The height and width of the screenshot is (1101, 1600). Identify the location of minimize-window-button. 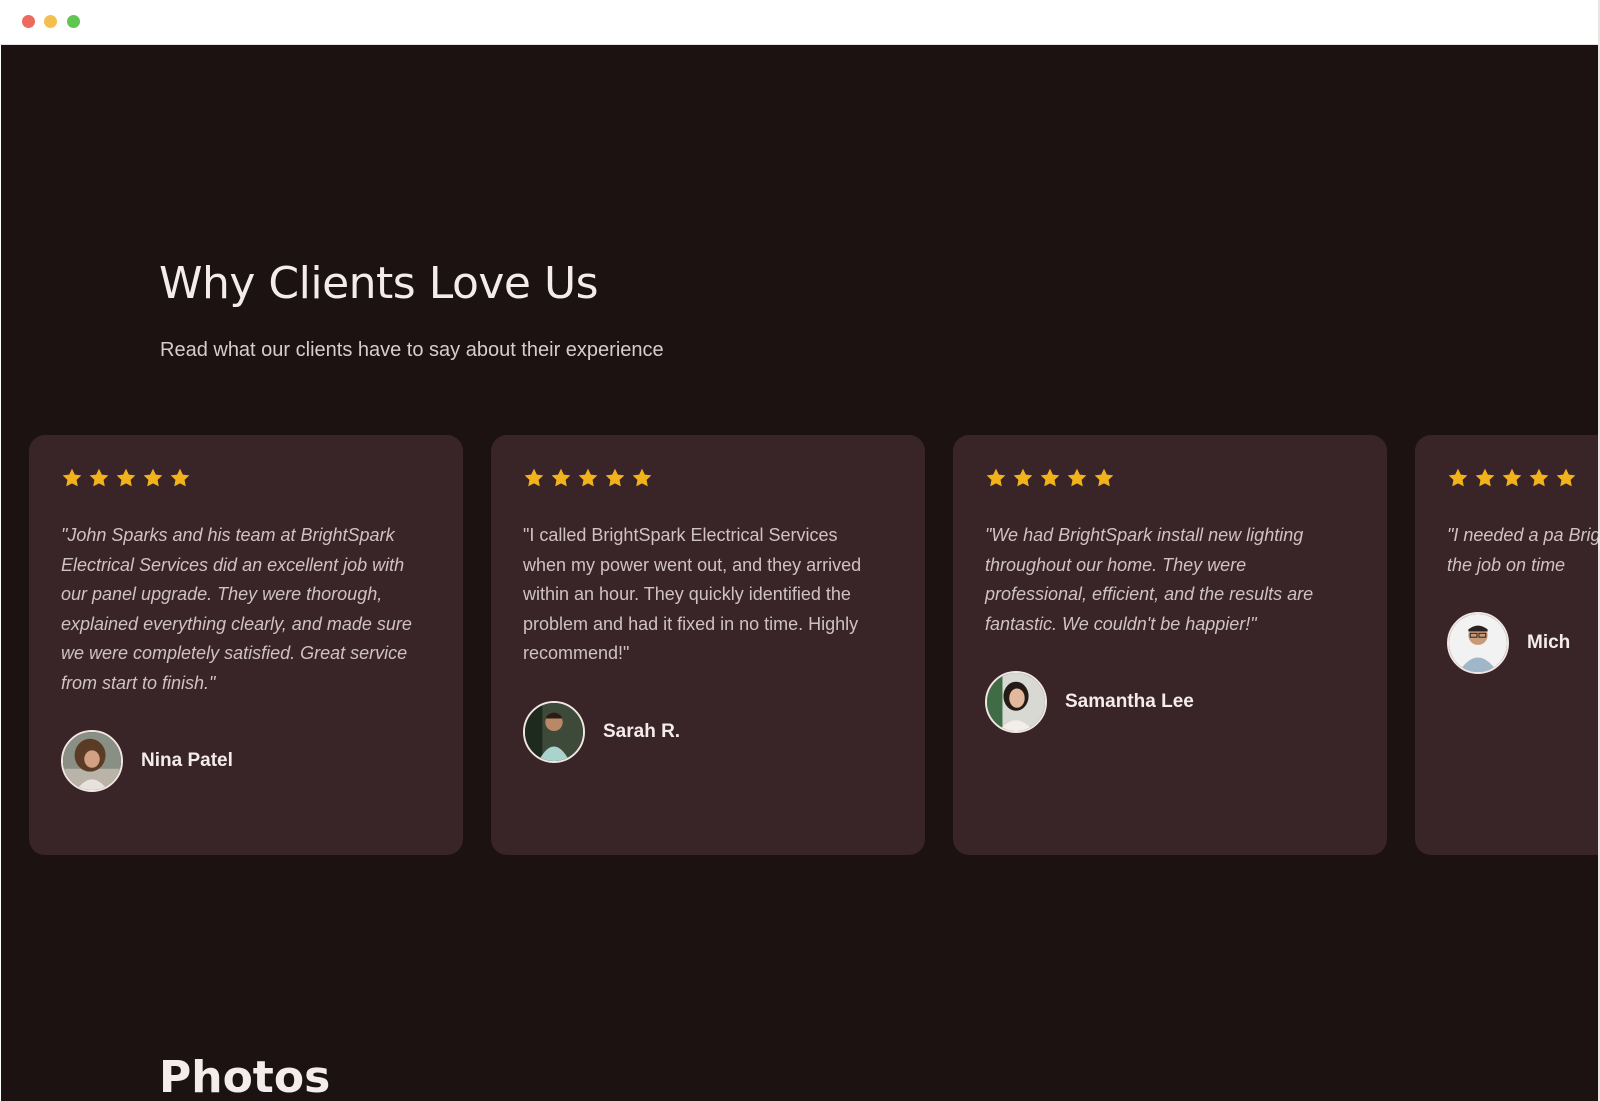
(50, 21).